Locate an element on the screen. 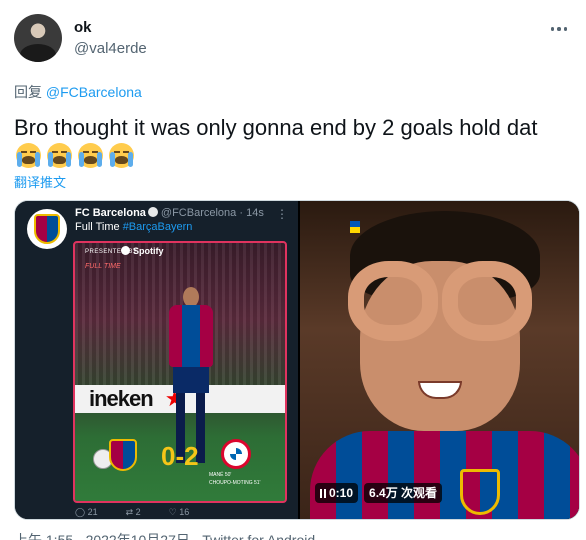 The height and width of the screenshot is (540, 586). reply-context: 回复 @FCBarcelona is located at coordinates (78, 92).